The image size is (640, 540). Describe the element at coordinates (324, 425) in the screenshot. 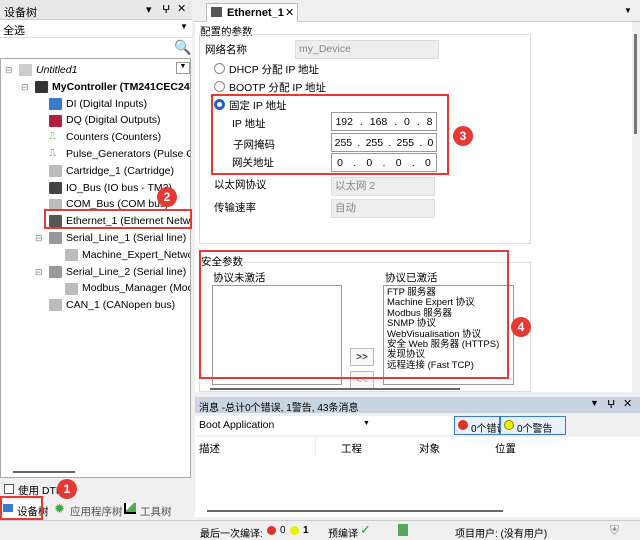

I see `message-source-select: Boot Application ▼` at that location.